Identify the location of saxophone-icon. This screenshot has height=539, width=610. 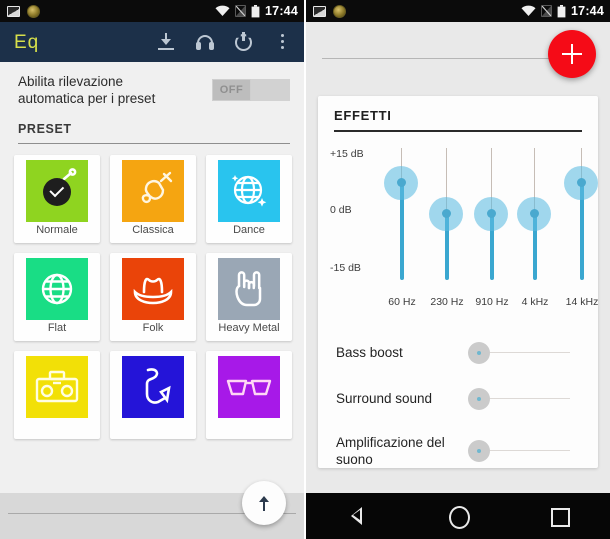
(158, 386).